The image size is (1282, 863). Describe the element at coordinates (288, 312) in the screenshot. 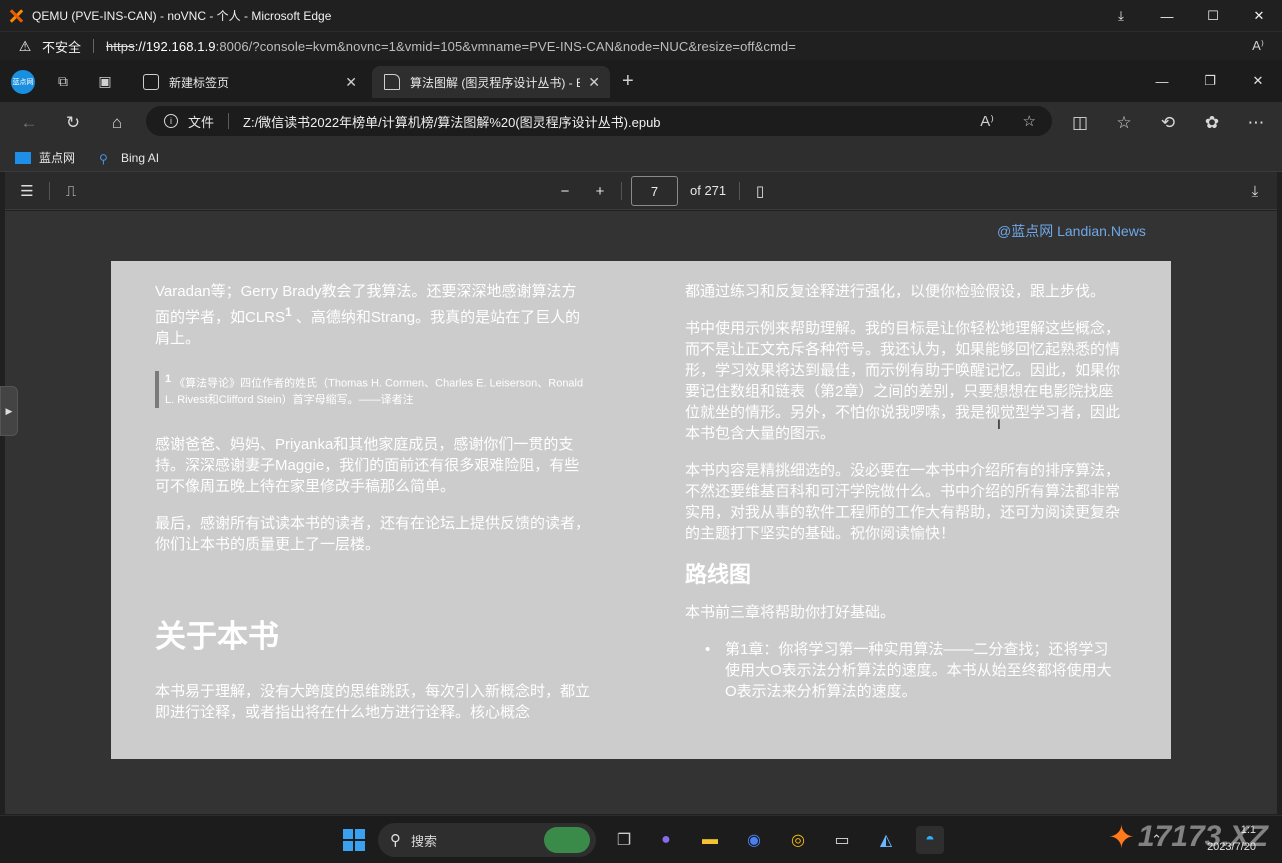

I see `footnote-ref: 1` at that location.